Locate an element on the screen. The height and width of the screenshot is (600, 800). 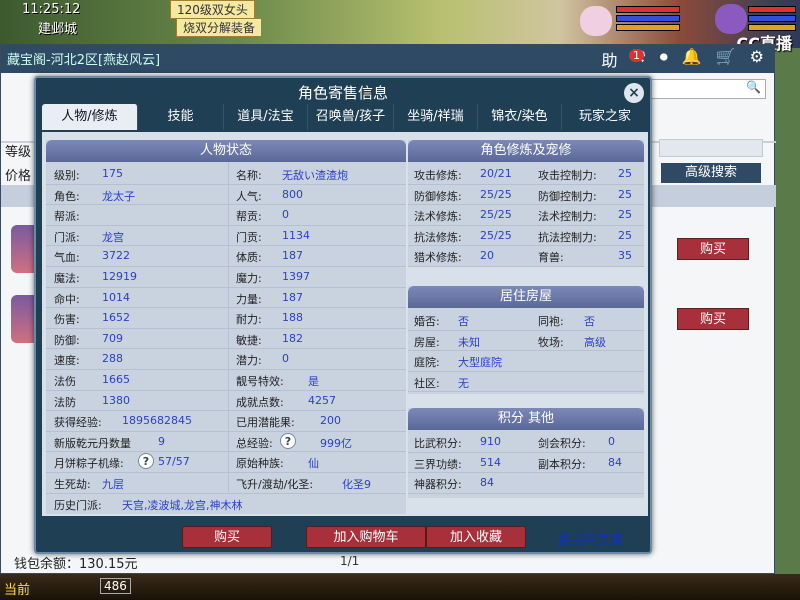
field-label: 靓号特效: is located at coordinates (260, 381).